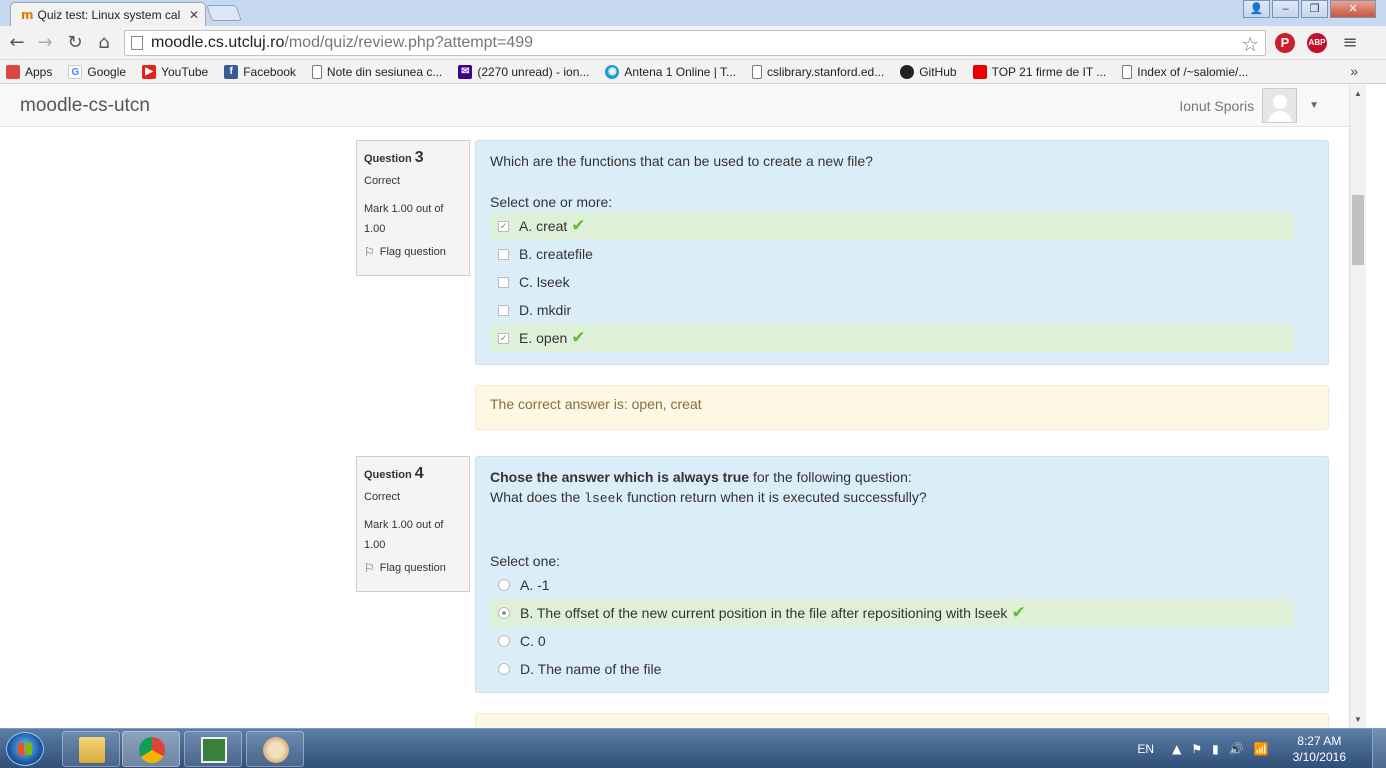 This screenshot has height=768, width=1386. What do you see at coordinates (902, 720) in the screenshot?
I see `question-feedback-partial` at bounding box center [902, 720].